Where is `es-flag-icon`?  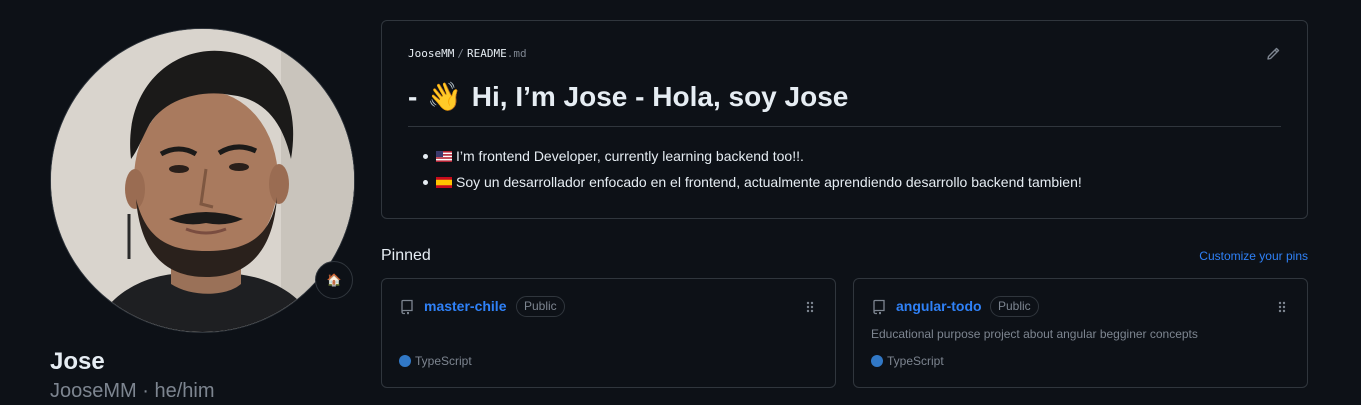
es-flag-icon is located at coordinates (444, 182).